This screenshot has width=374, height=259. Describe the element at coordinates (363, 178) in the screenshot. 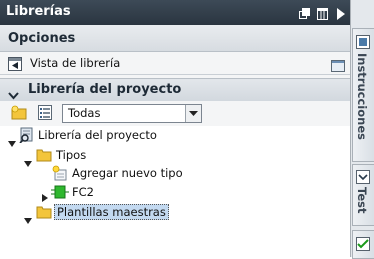

I see `test-icon` at that location.